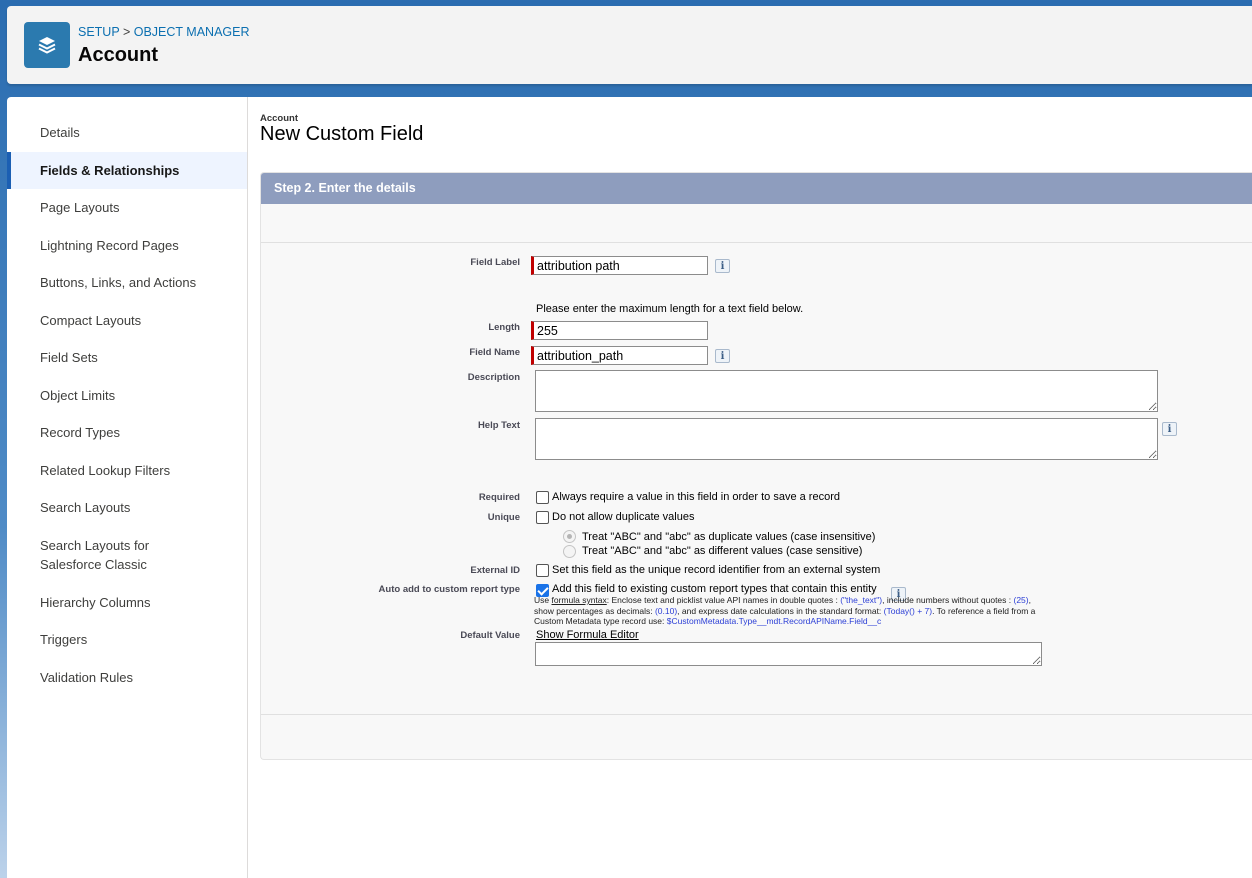  Describe the element at coordinates (846, 391) in the screenshot. I see `description-textarea` at that location.